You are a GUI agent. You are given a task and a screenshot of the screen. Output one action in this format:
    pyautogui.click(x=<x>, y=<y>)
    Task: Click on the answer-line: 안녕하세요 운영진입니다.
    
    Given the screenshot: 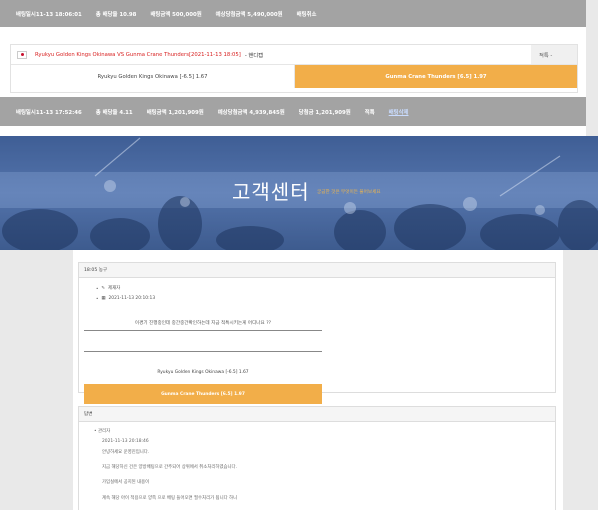 What is the action you would take?
    pyautogui.click(x=126, y=452)
    